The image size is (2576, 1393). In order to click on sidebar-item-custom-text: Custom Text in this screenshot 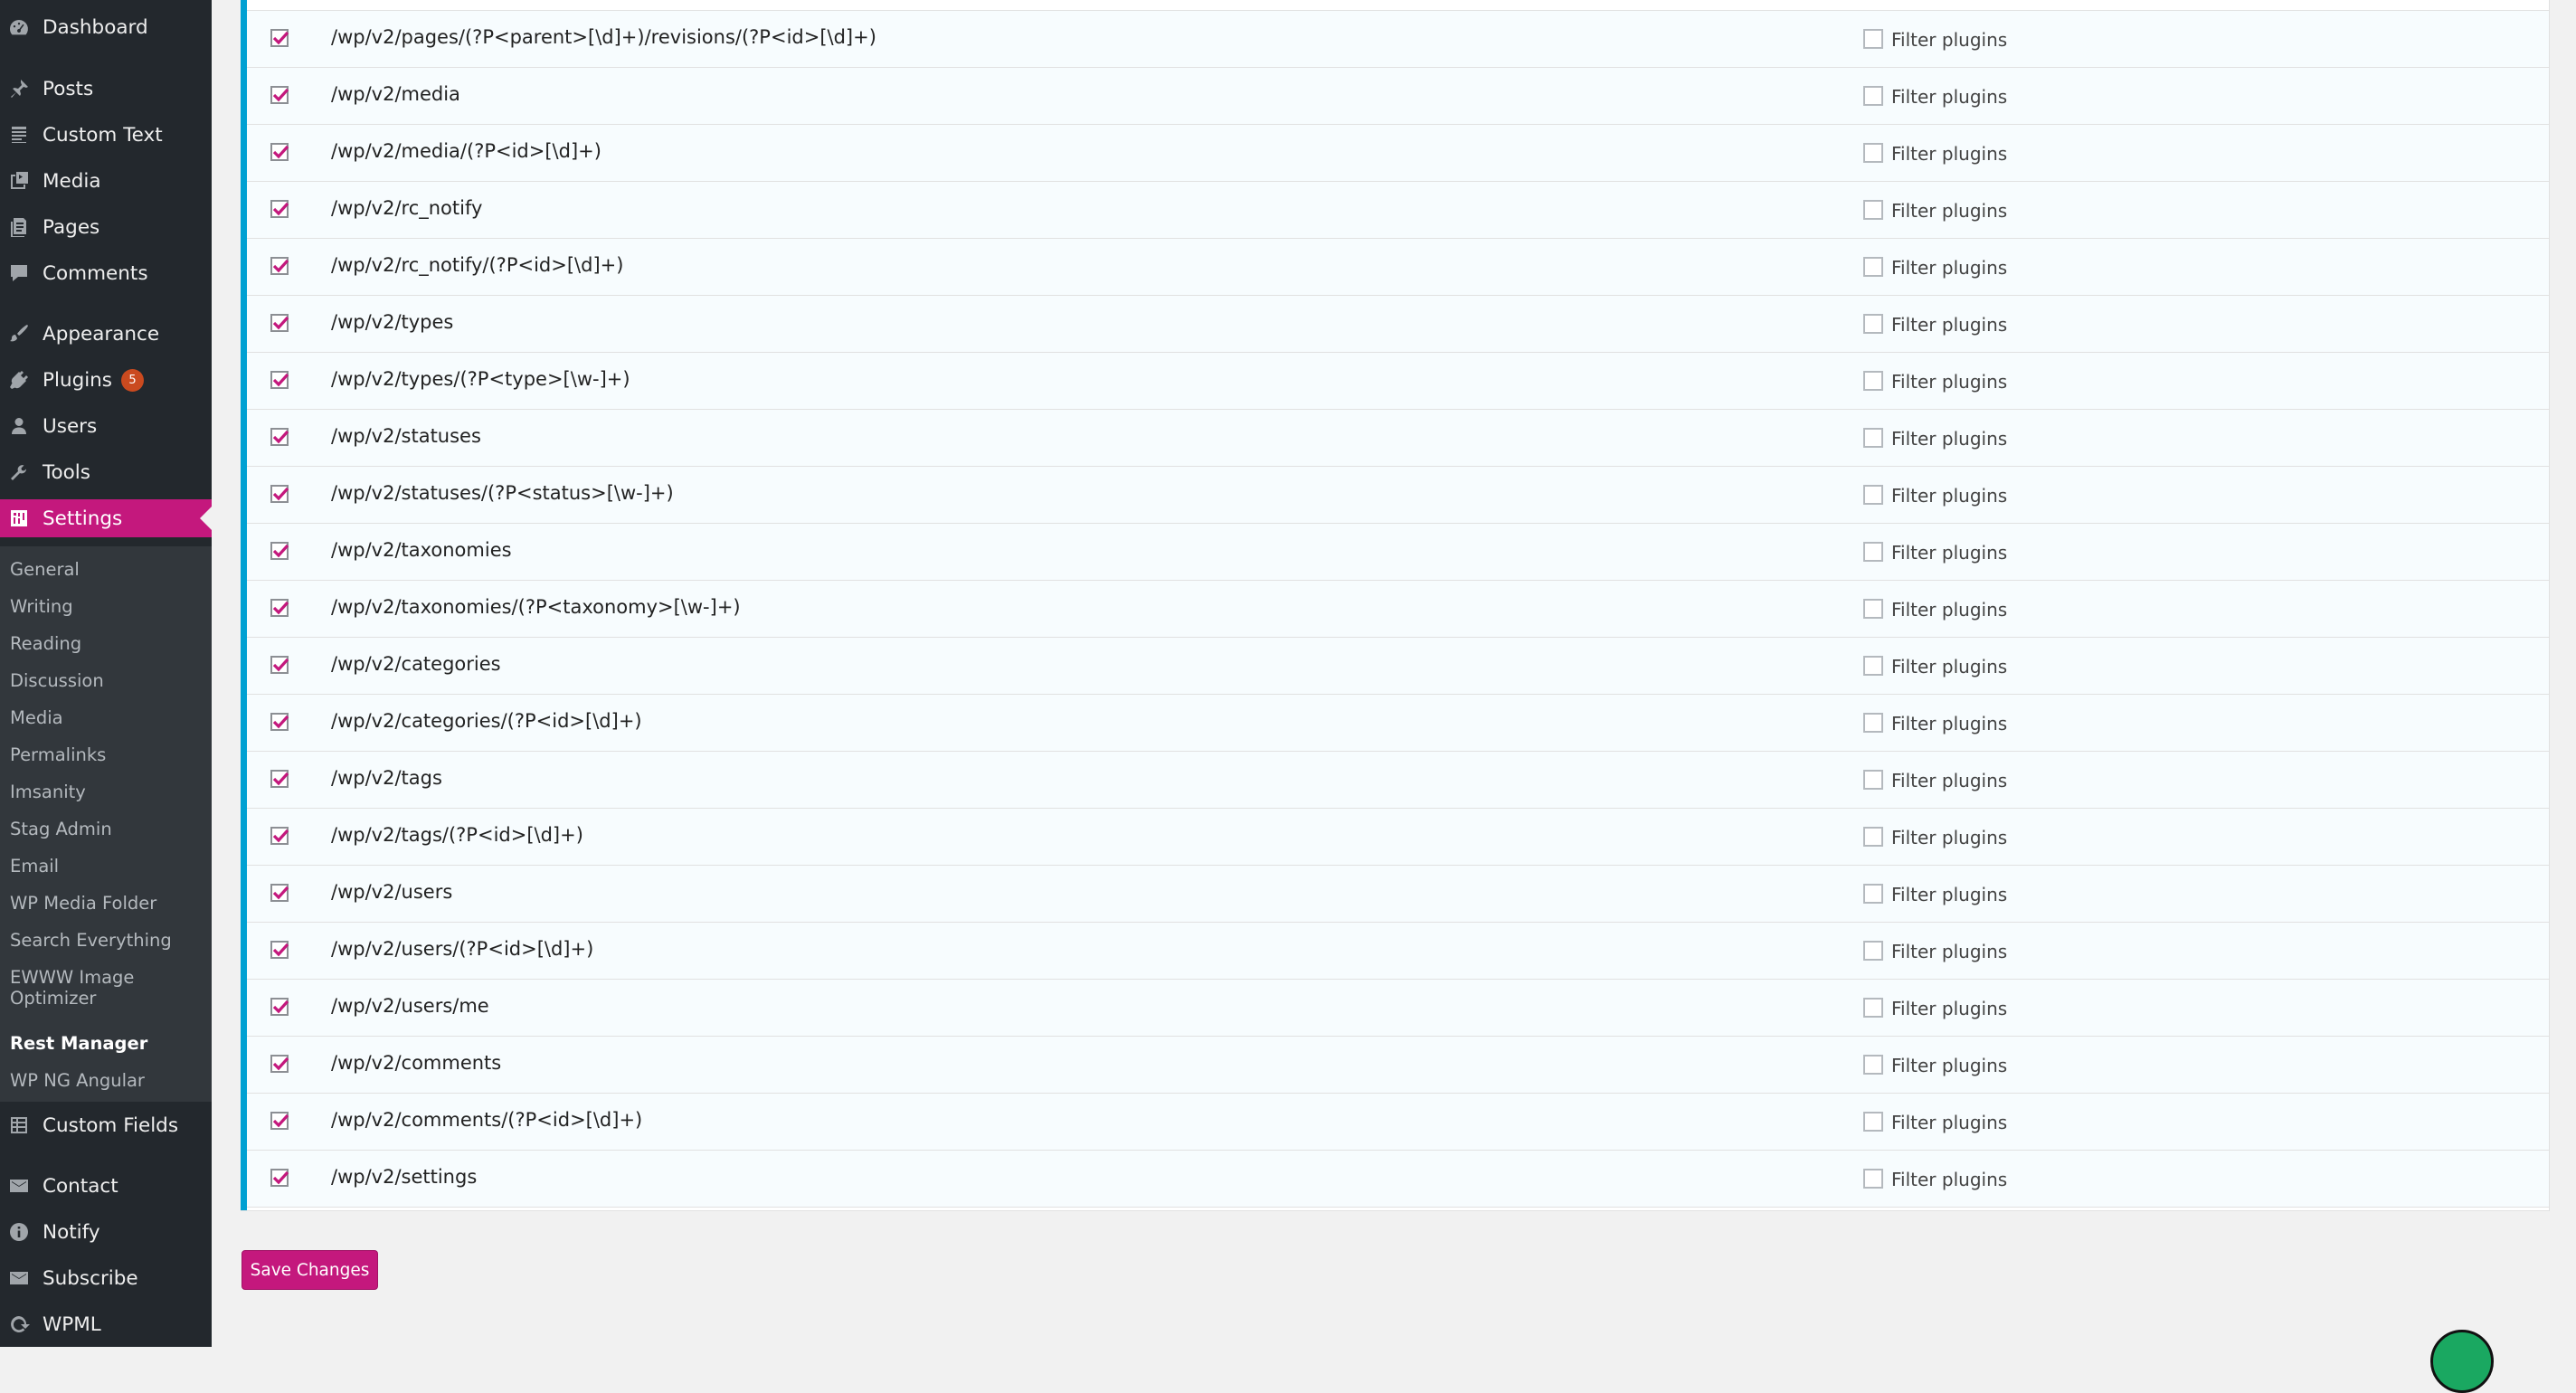, I will do `click(106, 135)`.